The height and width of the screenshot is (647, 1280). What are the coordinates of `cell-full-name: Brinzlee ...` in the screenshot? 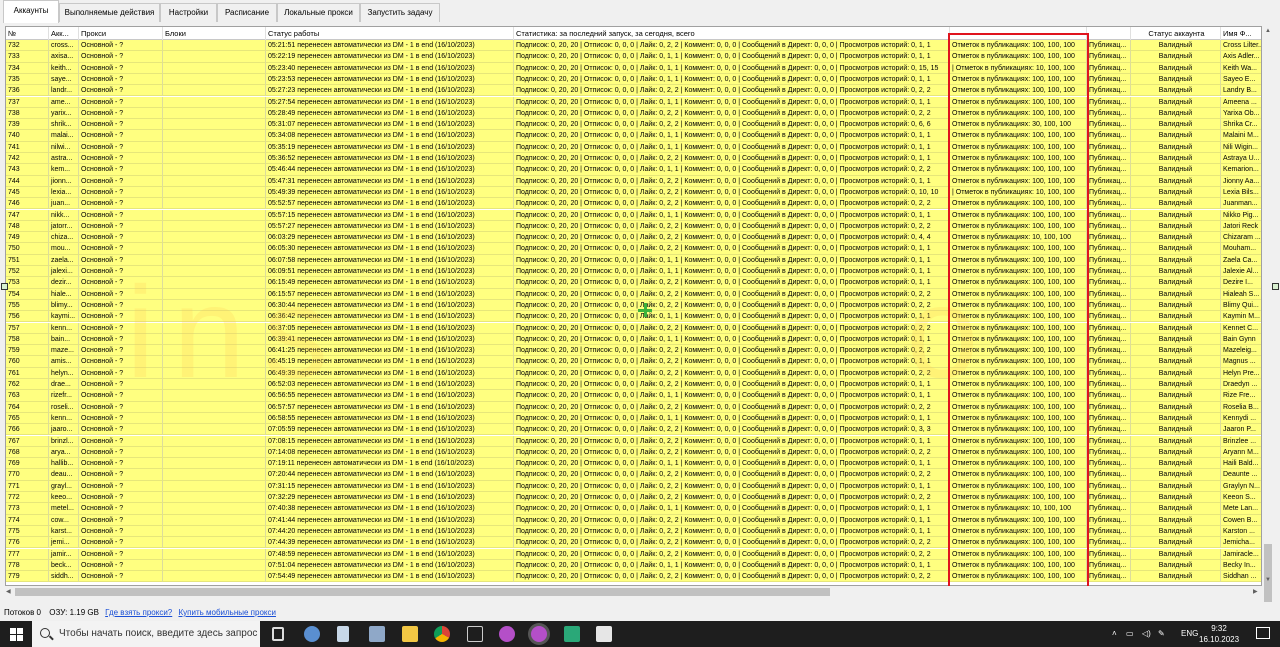 It's located at (1241, 441).